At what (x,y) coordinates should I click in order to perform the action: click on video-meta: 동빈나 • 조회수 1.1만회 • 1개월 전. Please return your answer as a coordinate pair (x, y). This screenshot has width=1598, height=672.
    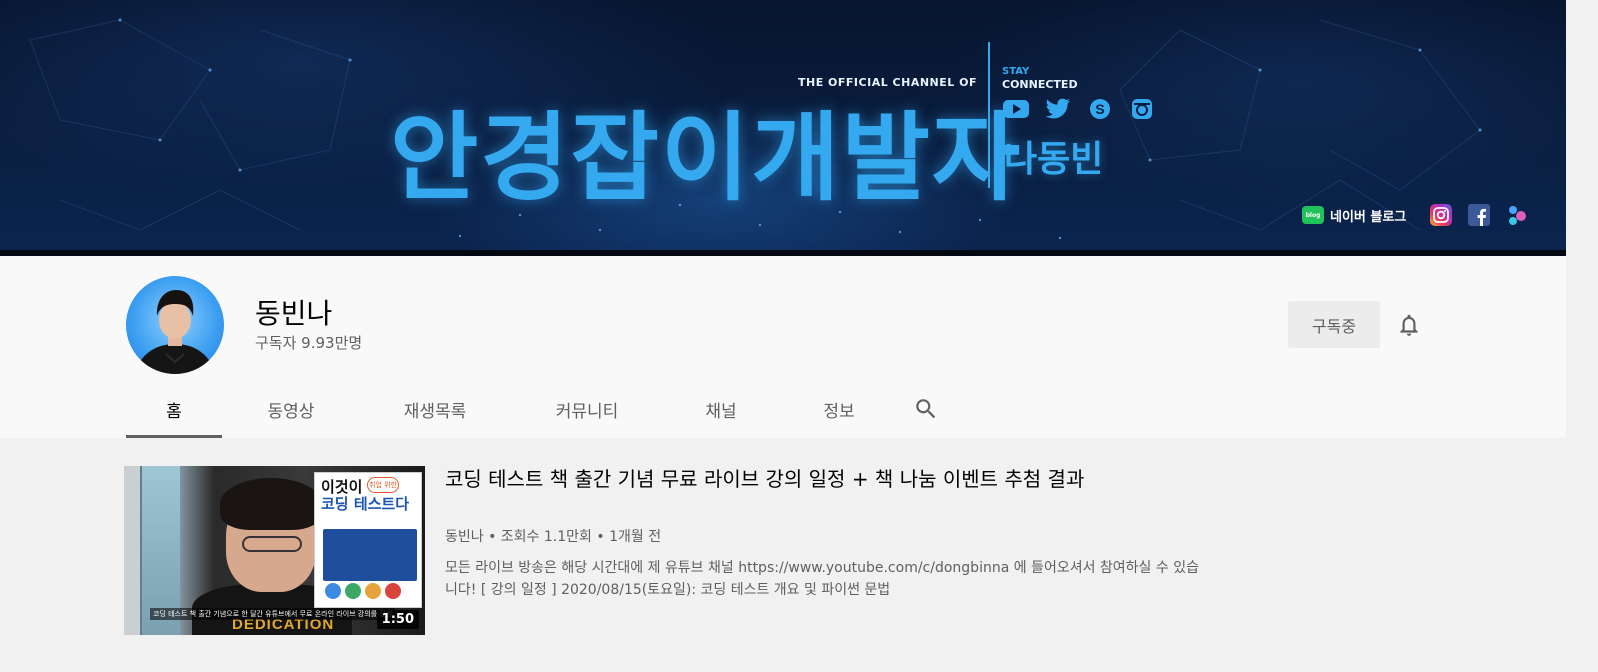
    Looking at the image, I should click on (553, 537).